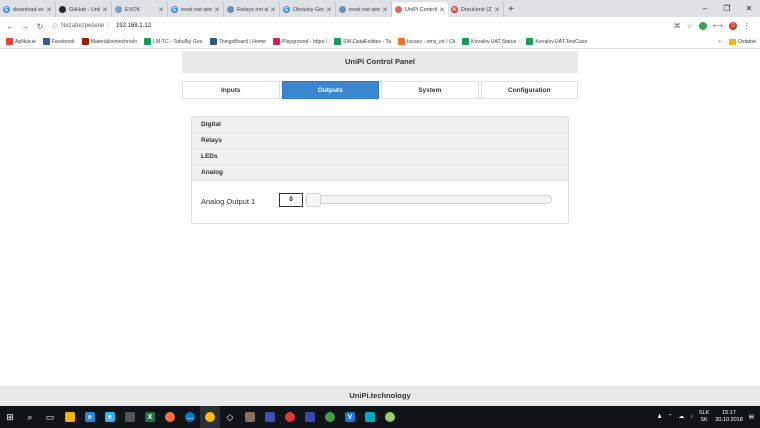  Describe the element at coordinates (529, 90) in the screenshot. I see `tab-configuration: Configuration` at that location.